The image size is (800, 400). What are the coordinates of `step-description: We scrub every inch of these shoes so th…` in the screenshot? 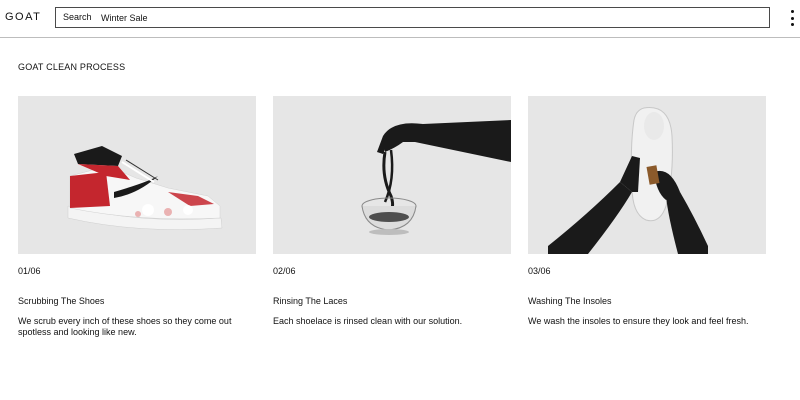 It's located at (125, 326).